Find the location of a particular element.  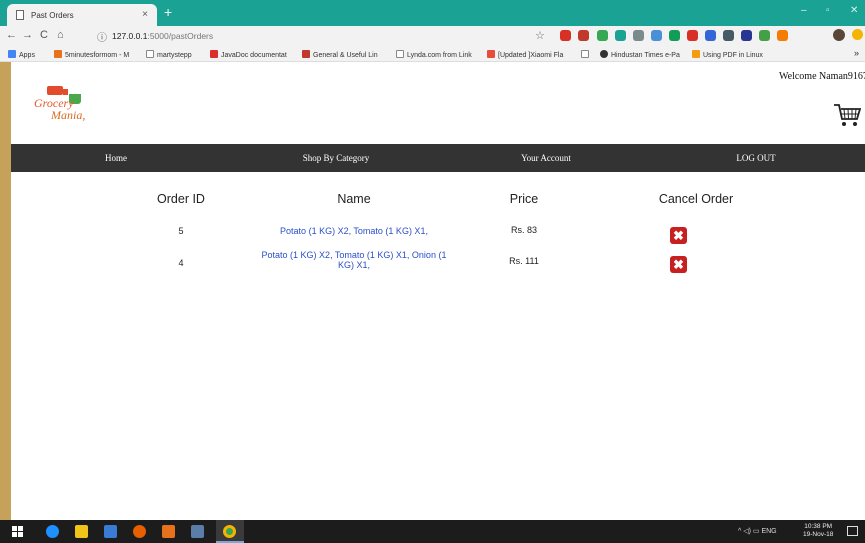

apps-grid-icon is located at coordinates (12, 54).